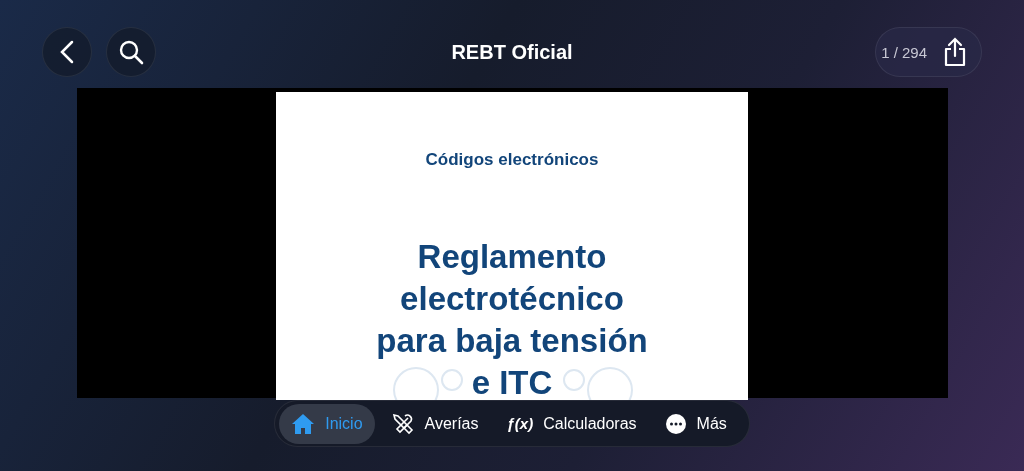 The width and height of the screenshot is (1024, 471). Describe the element at coordinates (434, 423) in the screenshot. I see `tab: Averías` at that location.